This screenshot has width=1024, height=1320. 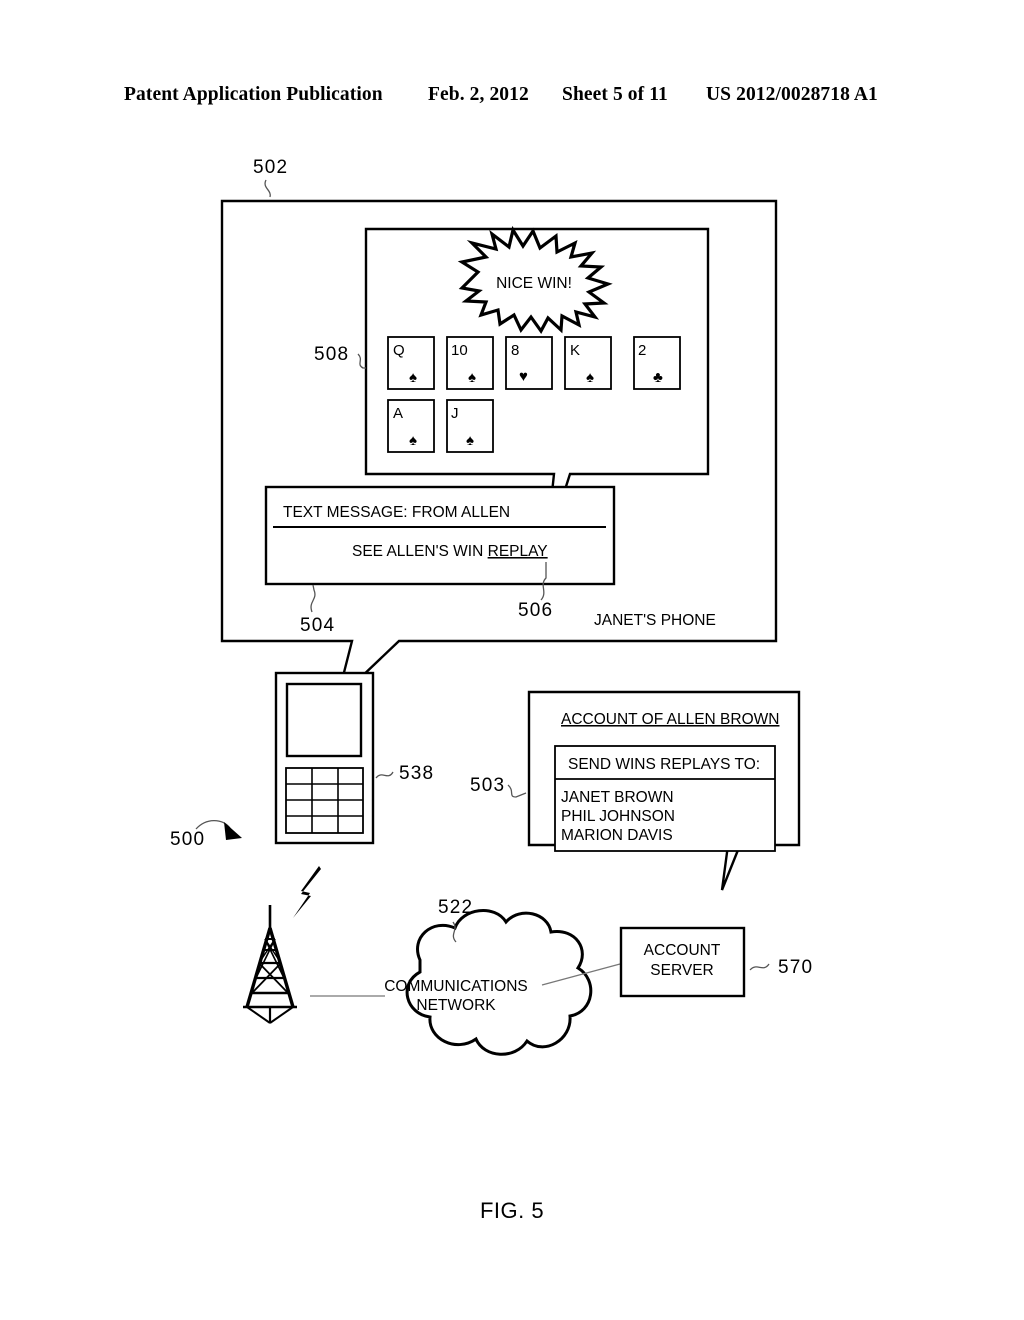 What do you see at coordinates (642, 350) in the screenshot?
I see `card-rank: 2` at bounding box center [642, 350].